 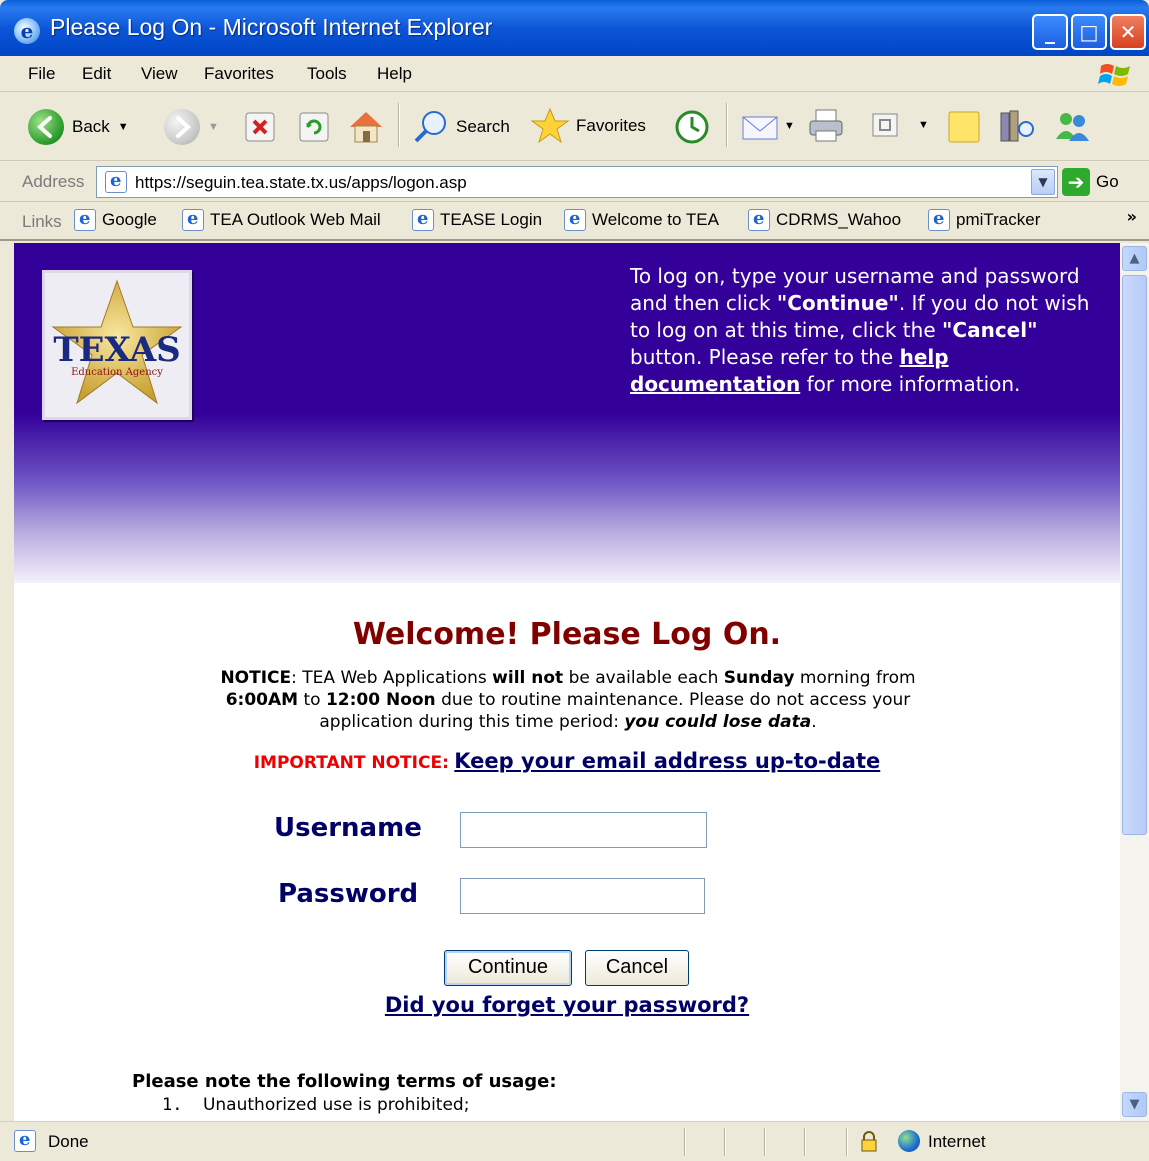 I want to click on notice-label: NOTICE, so click(x=256, y=678).